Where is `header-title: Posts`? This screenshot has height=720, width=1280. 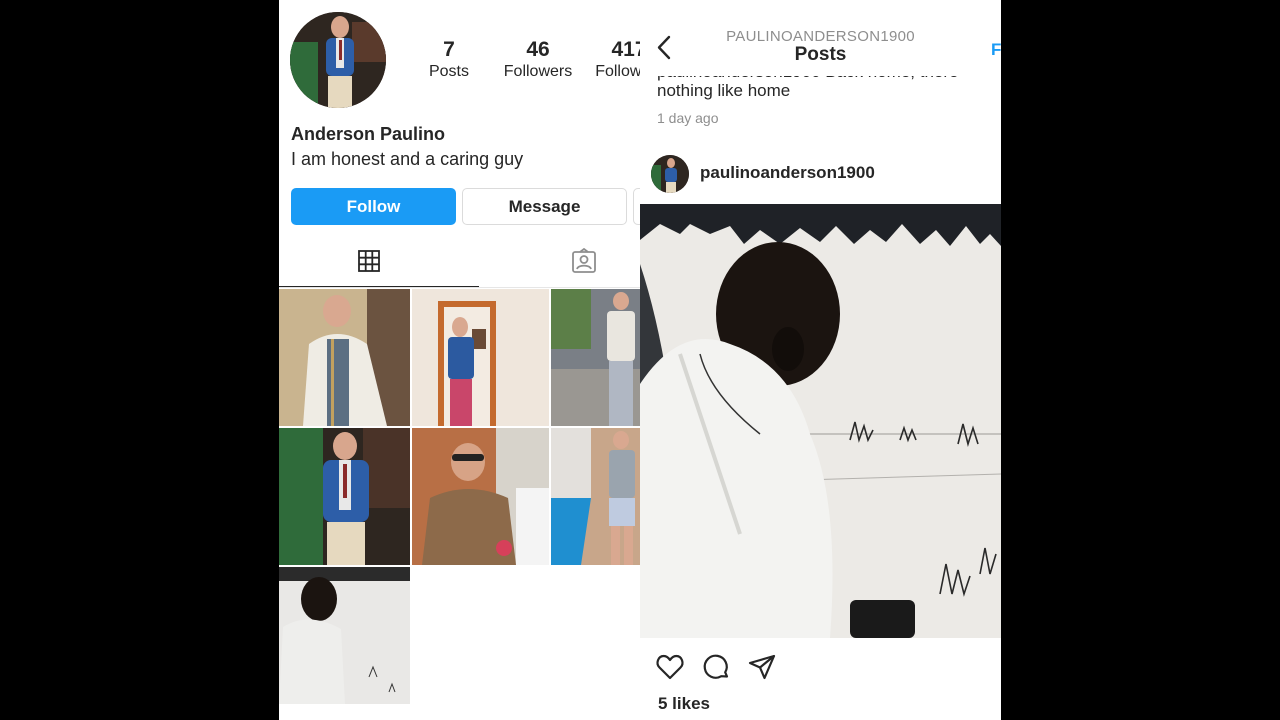 header-title: Posts is located at coordinates (820, 54).